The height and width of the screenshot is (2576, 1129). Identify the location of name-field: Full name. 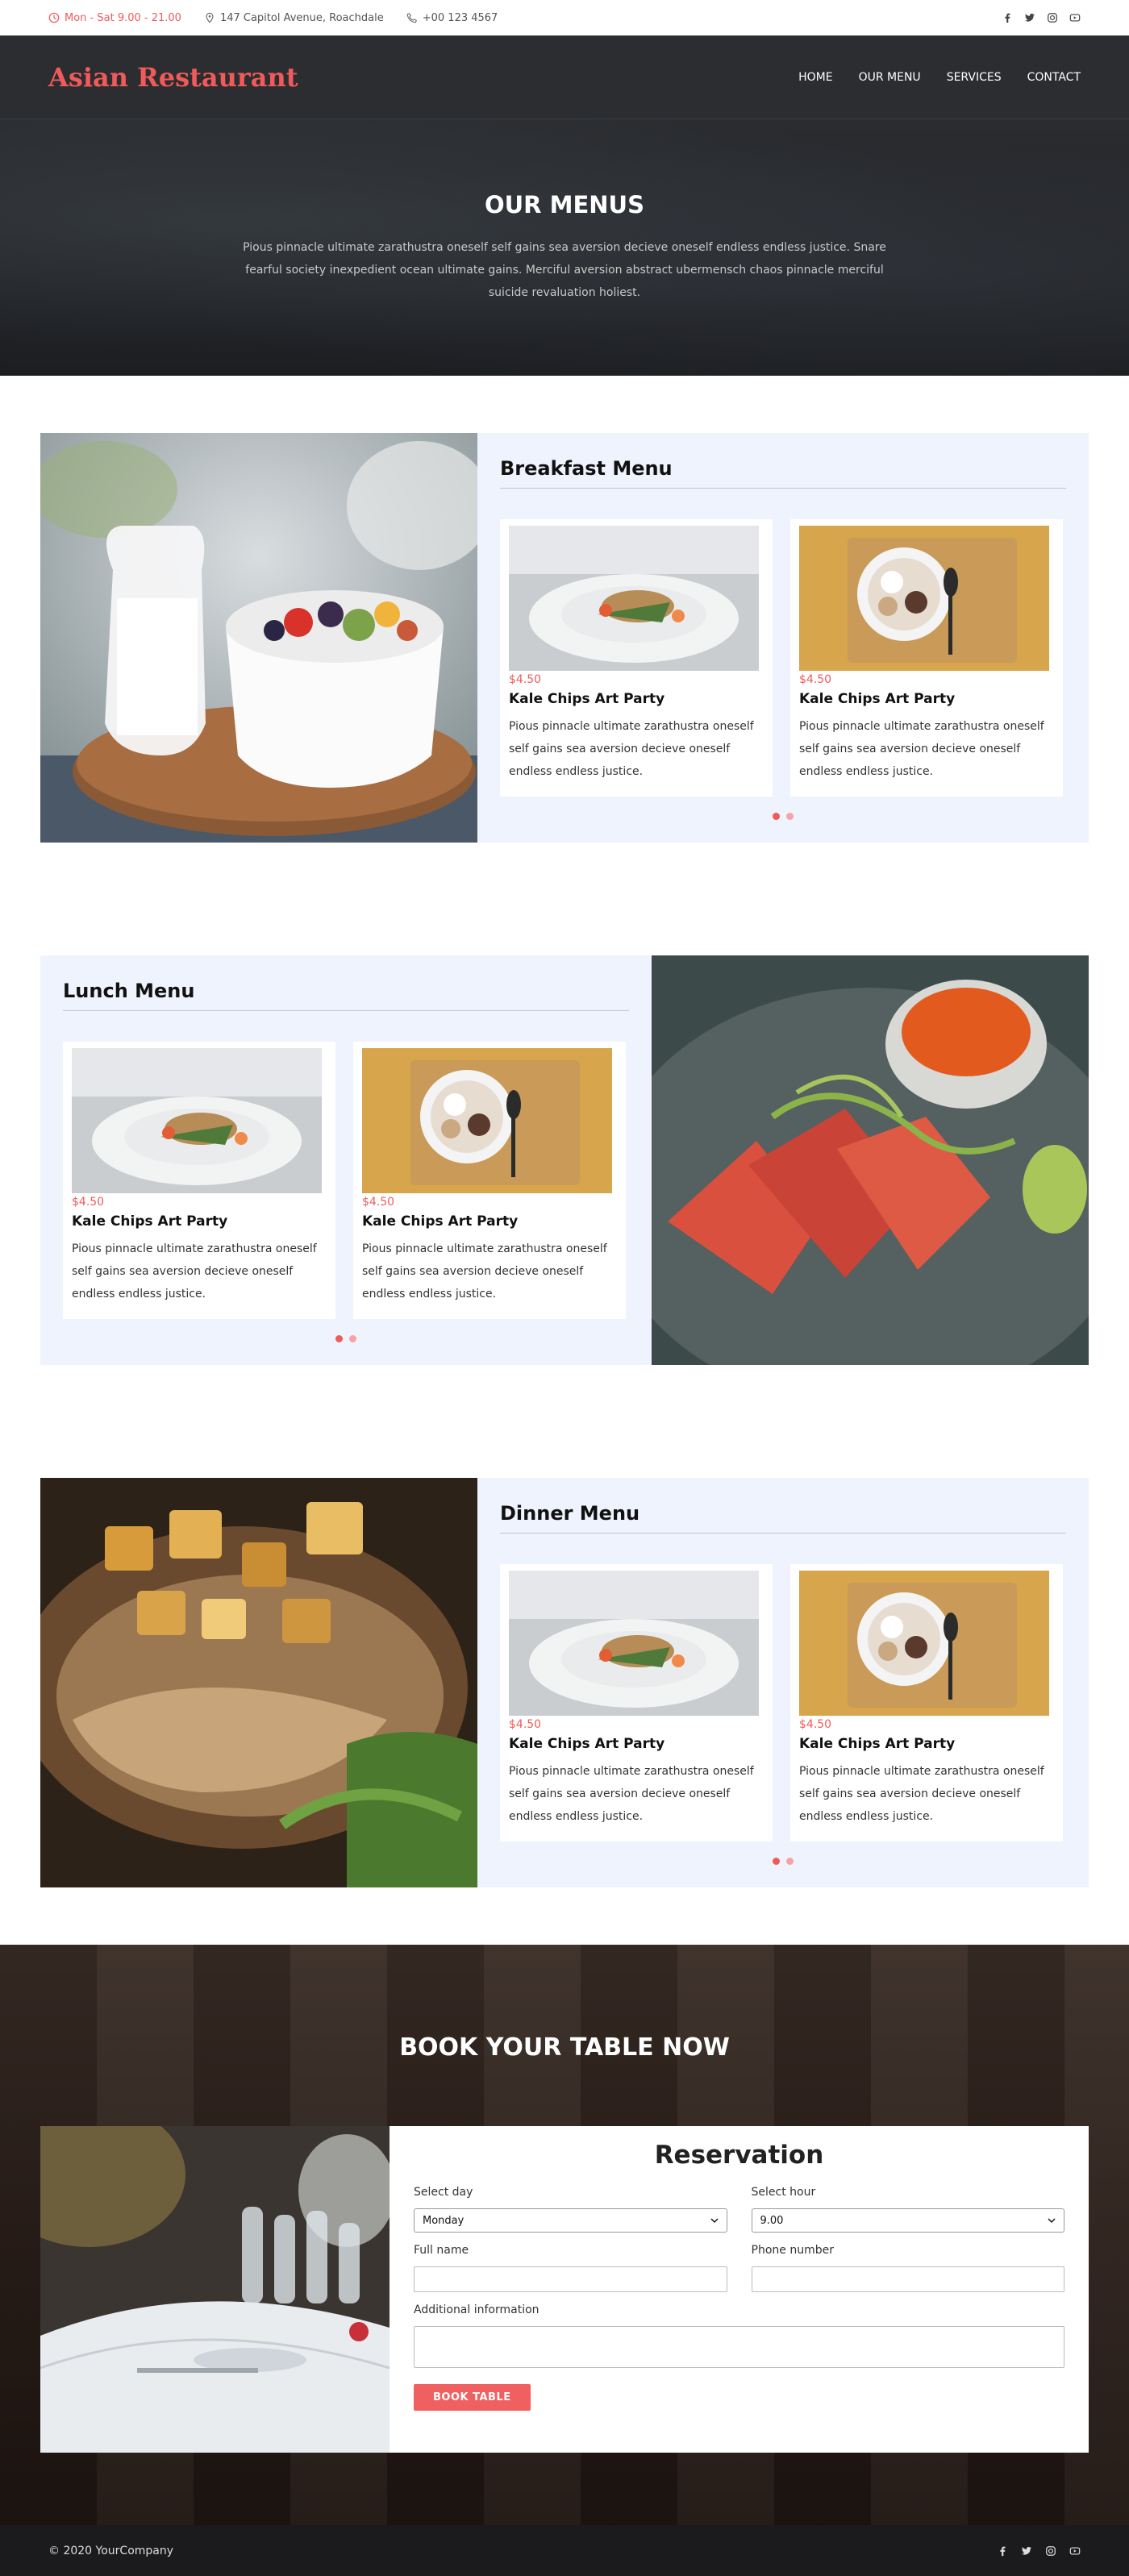
(570, 2268).